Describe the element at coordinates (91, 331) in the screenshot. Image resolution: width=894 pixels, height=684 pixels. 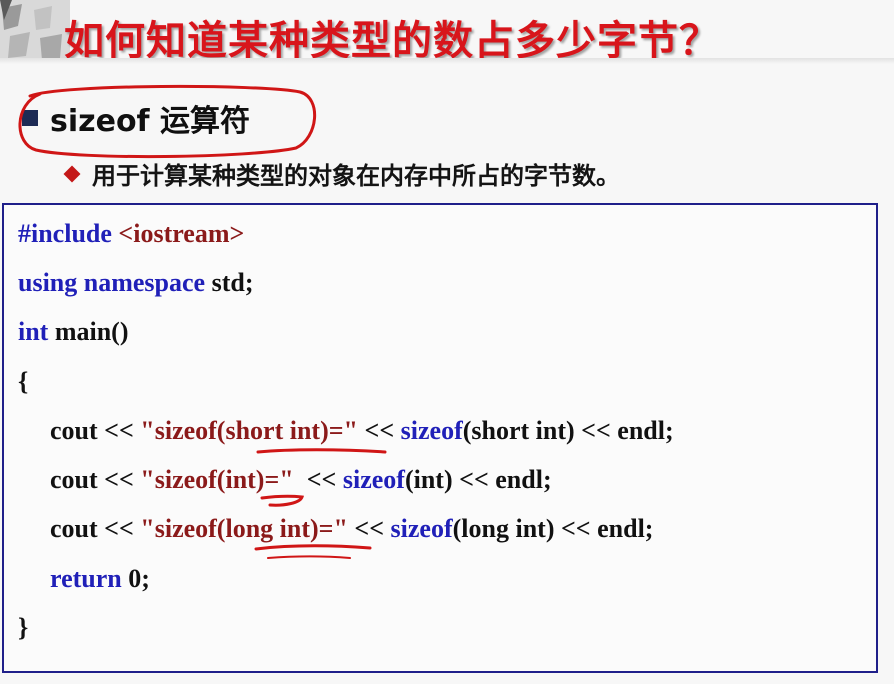
I see `code-text: main()` at that location.